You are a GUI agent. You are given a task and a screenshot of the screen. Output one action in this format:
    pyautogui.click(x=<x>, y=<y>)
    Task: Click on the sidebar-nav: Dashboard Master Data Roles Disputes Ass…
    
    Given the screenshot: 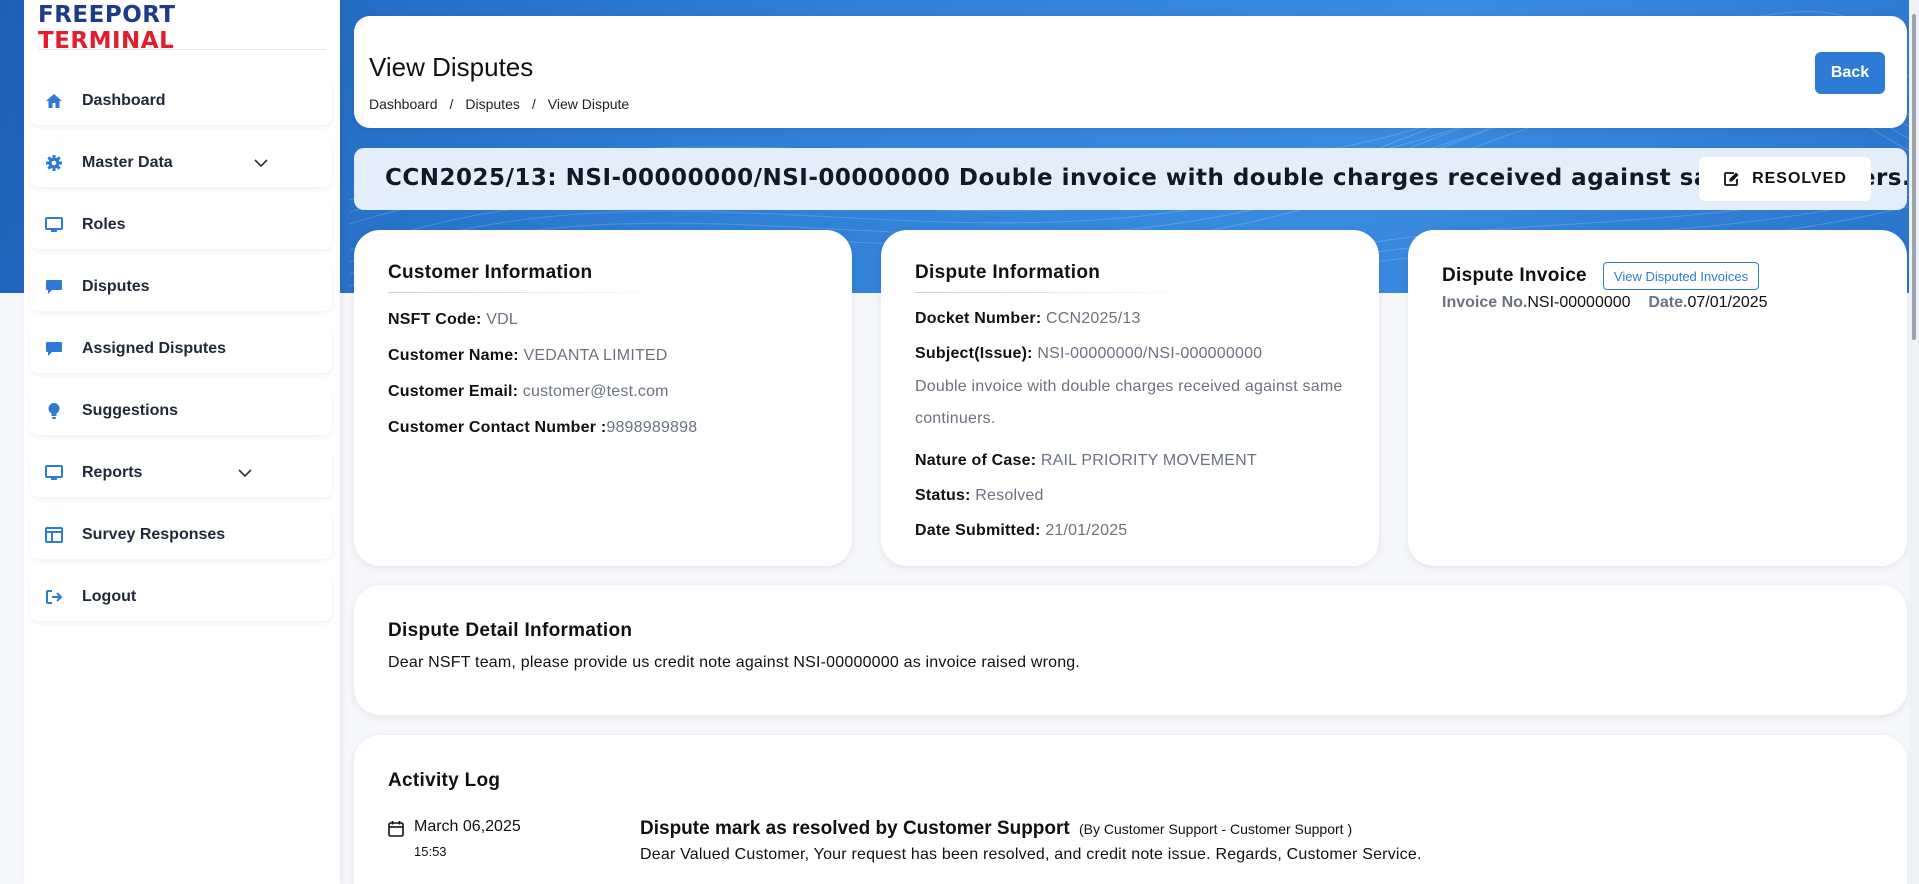 What is the action you would take?
    pyautogui.click(x=182, y=349)
    